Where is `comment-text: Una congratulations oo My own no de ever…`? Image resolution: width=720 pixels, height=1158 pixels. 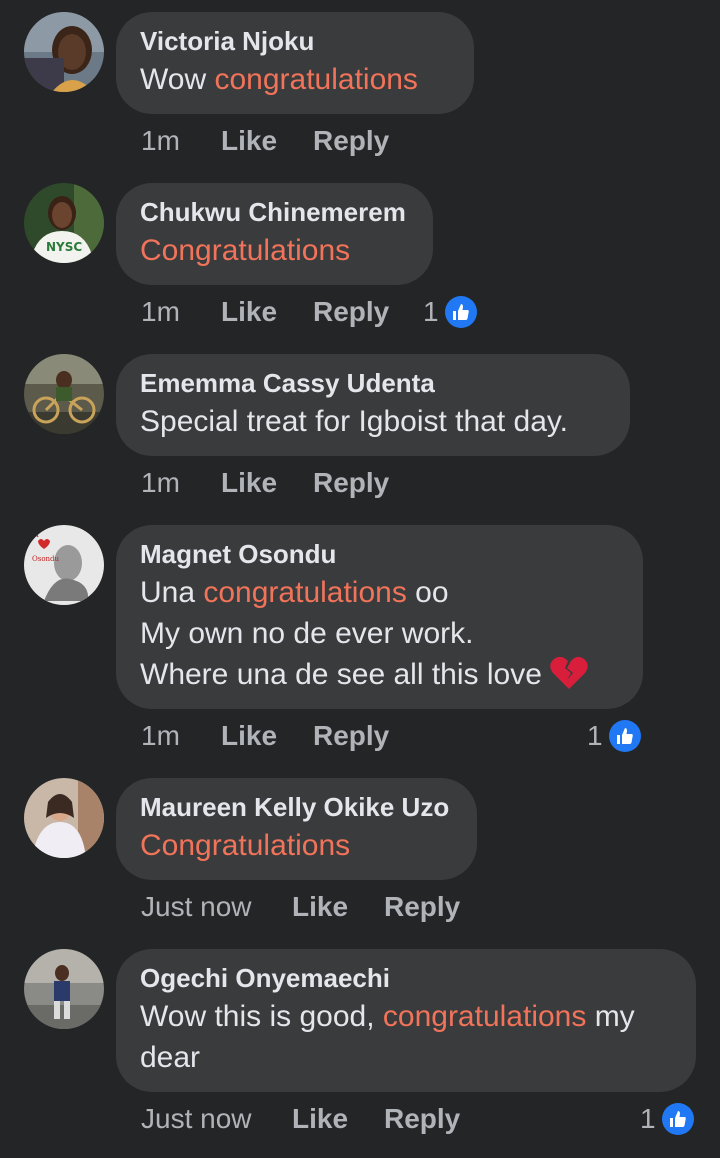
comment-text: Una congratulations oo My own no de ever… is located at coordinates (379, 636).